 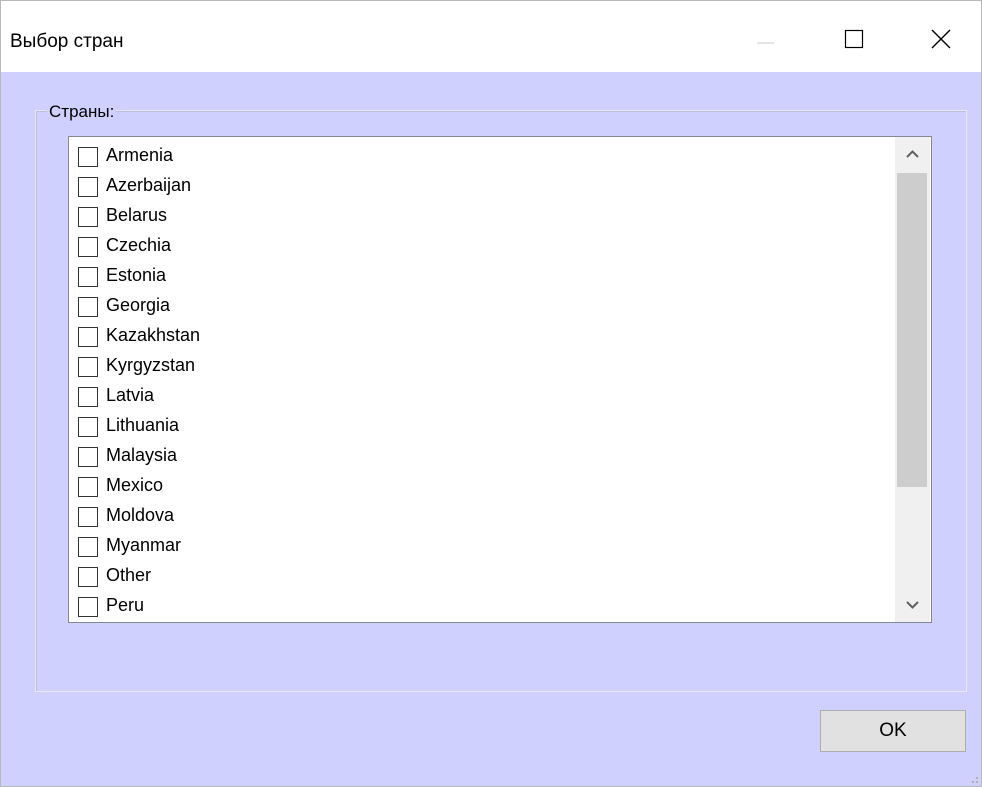 I want to click on scroll-thumb, so click(x=912, y=330).